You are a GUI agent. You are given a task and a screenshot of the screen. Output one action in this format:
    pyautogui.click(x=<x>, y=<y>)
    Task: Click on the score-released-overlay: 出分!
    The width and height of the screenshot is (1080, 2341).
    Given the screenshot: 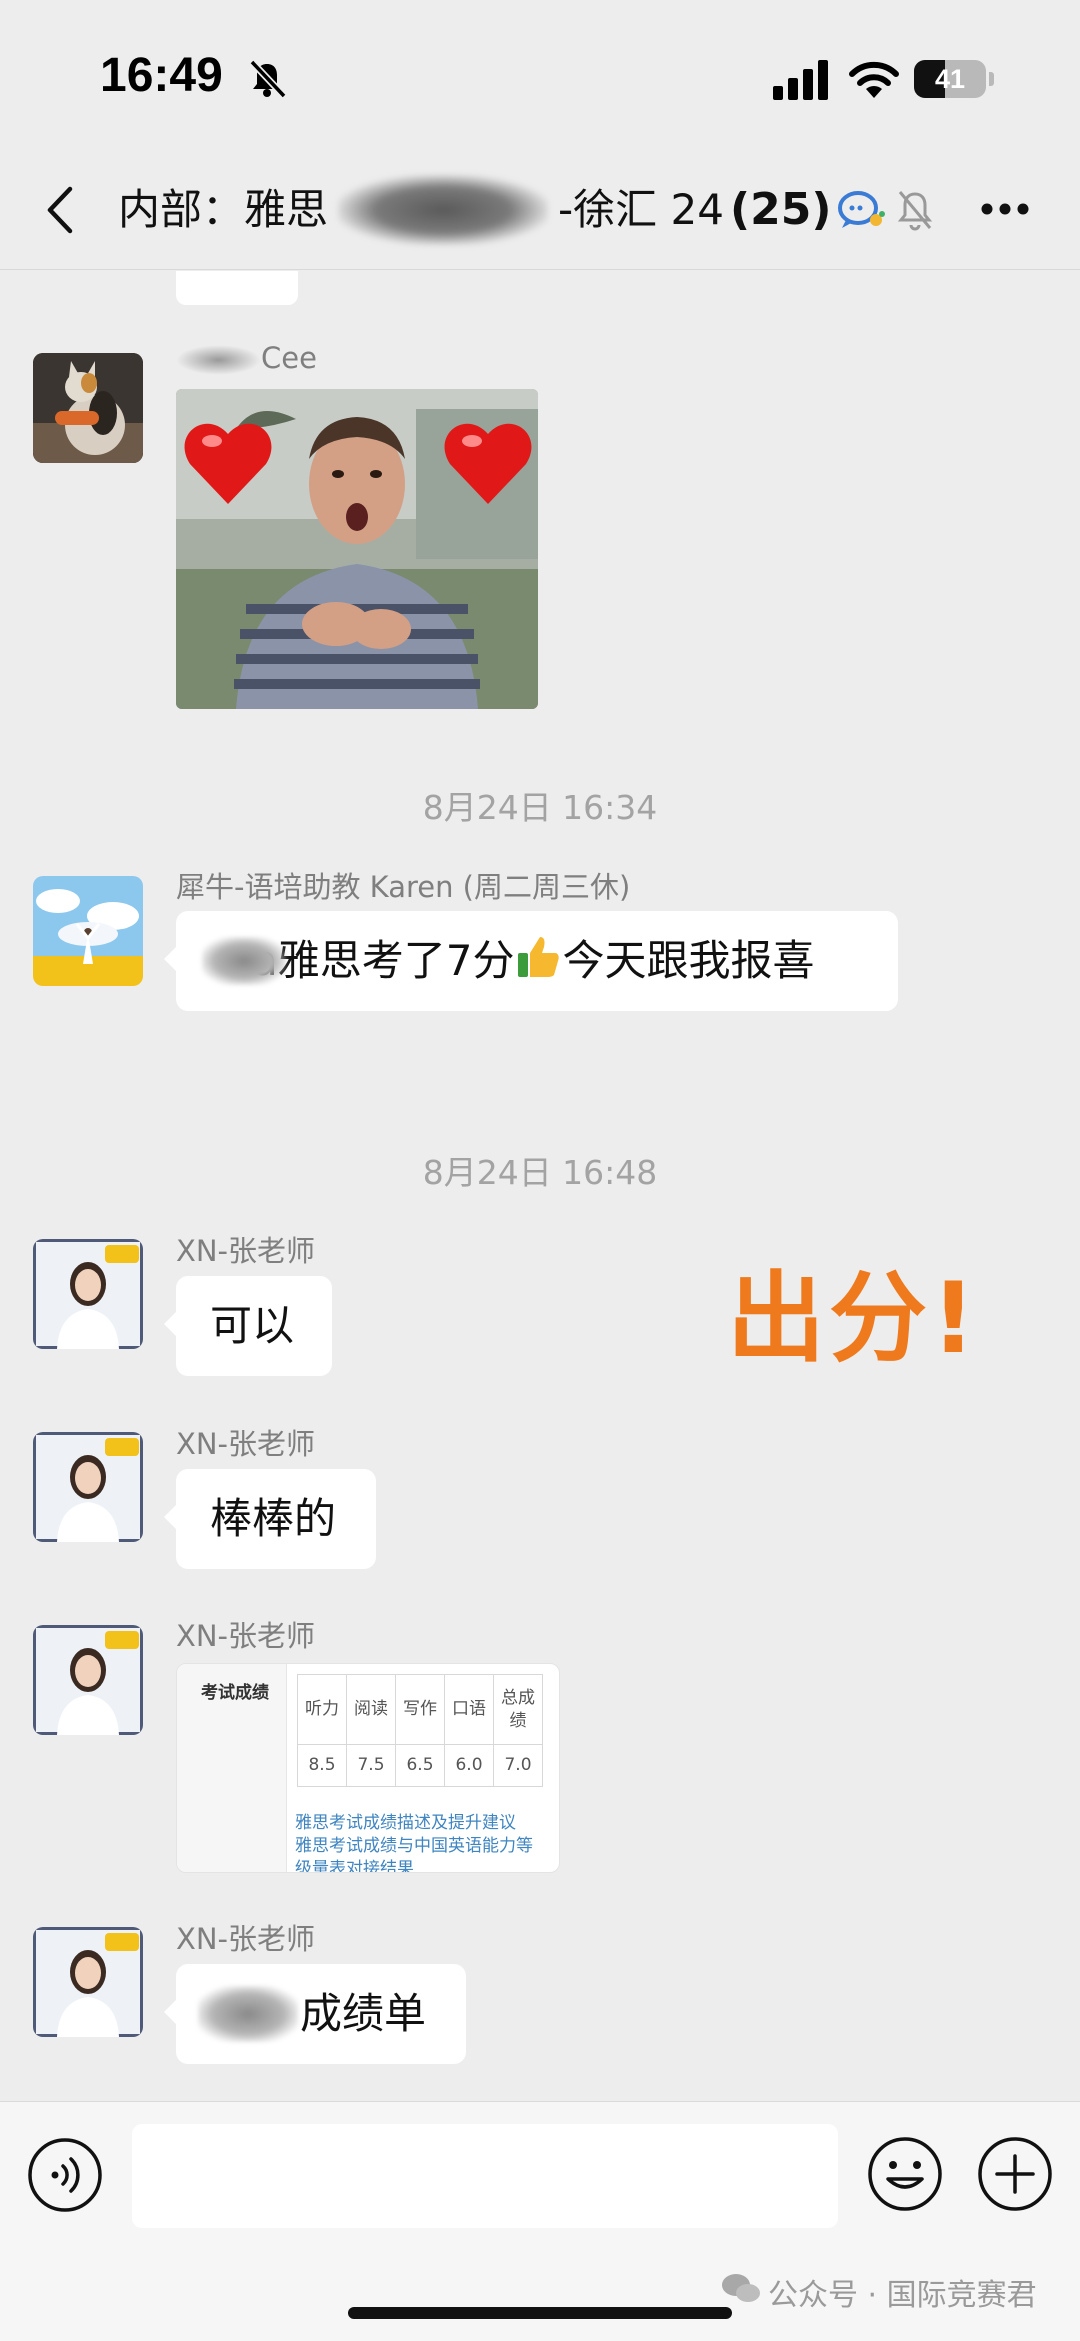 What is the action you would take?
    pyautogui.click(x=853, y=1319)
    